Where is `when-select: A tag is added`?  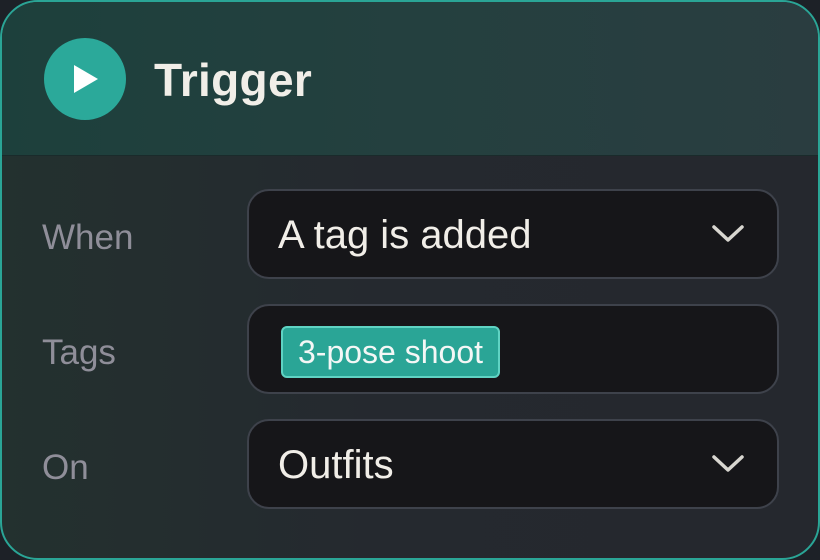 when-select: A tag is added is located at coordinates (513, 234).